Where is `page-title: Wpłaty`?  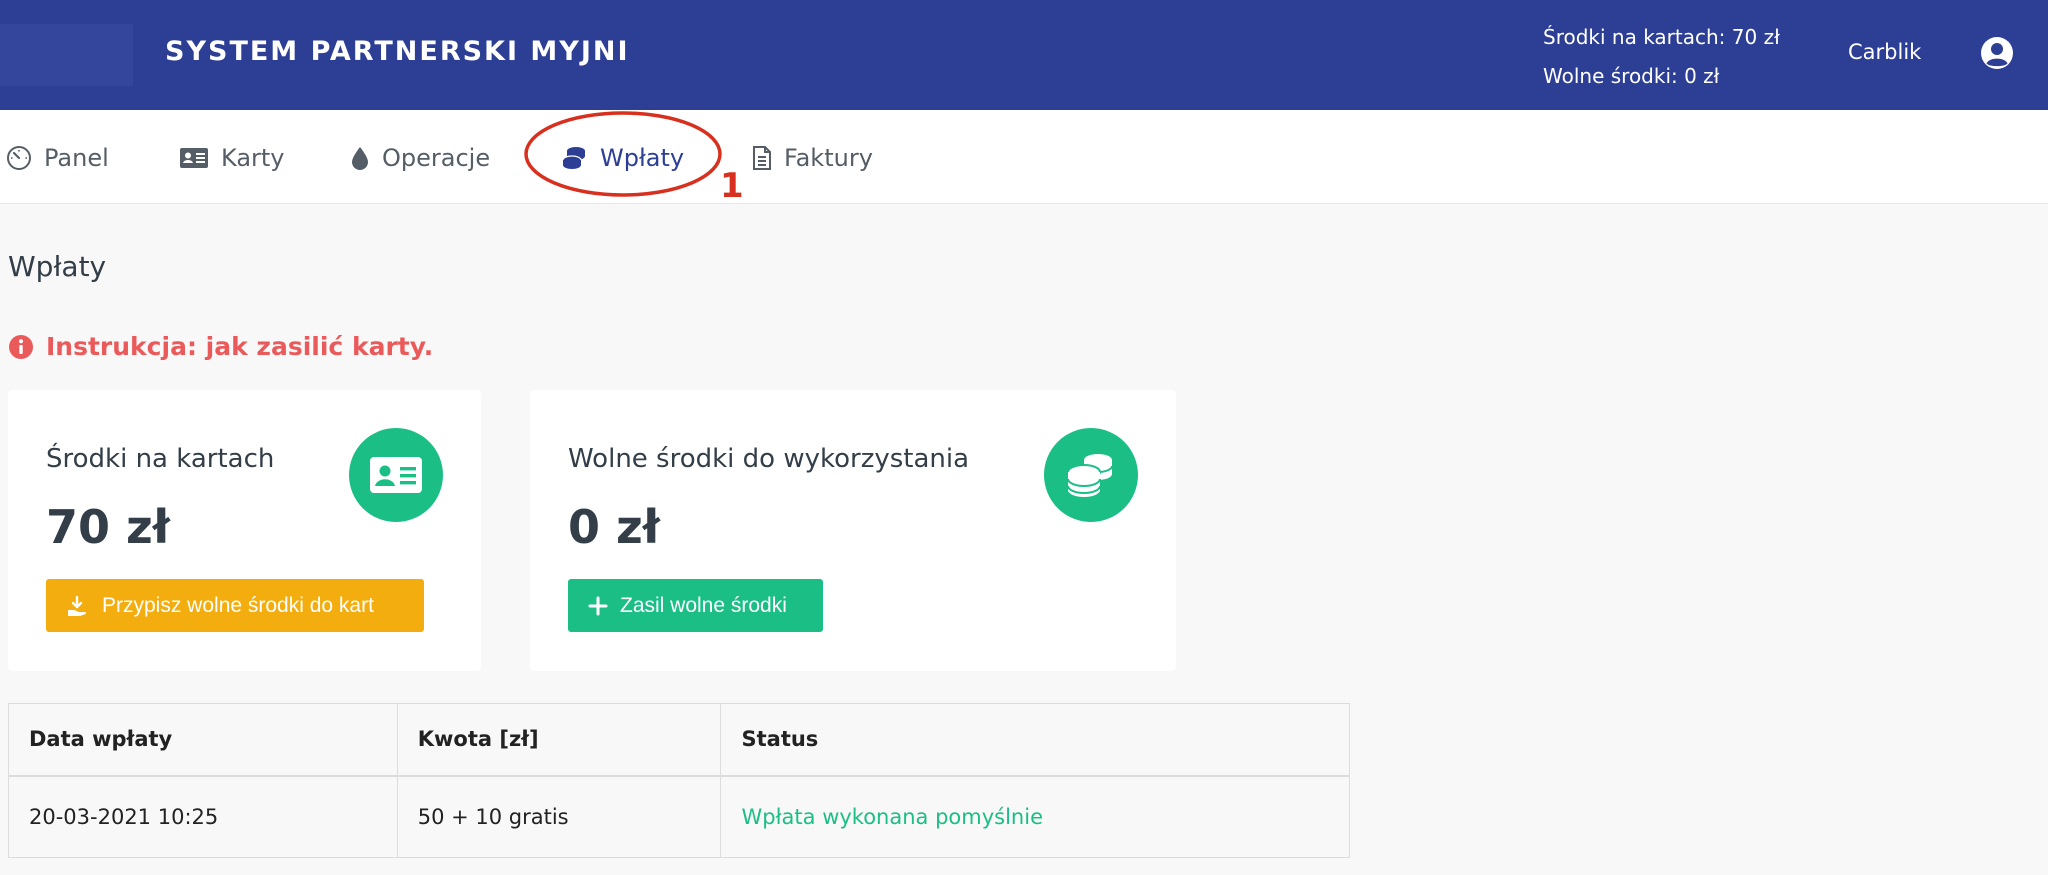 page-title: Wpłaty is located at coordinates (57, 266).